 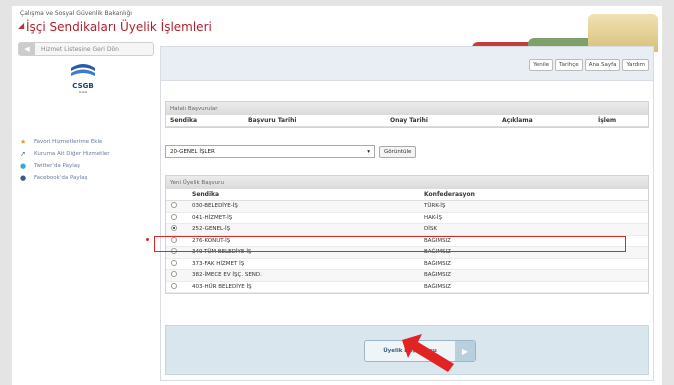 I want to click on sidebar-item-label: Facebook'da Paylaş, so click(x=61, y=178).